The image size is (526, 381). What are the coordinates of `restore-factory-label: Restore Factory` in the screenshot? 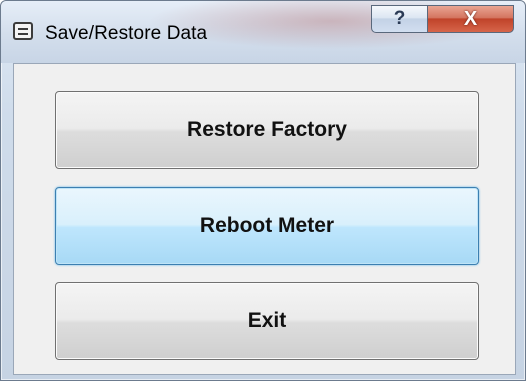 It's located at (267, 129).